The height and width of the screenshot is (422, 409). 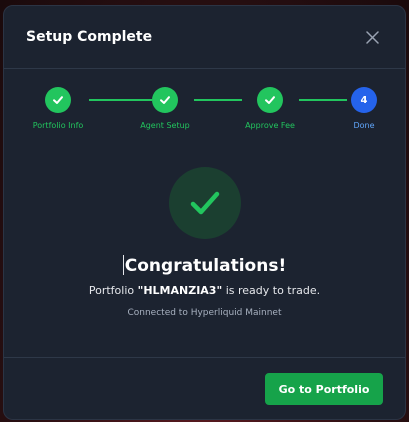 I want to click on close-icon, so click(x=372, y=37).